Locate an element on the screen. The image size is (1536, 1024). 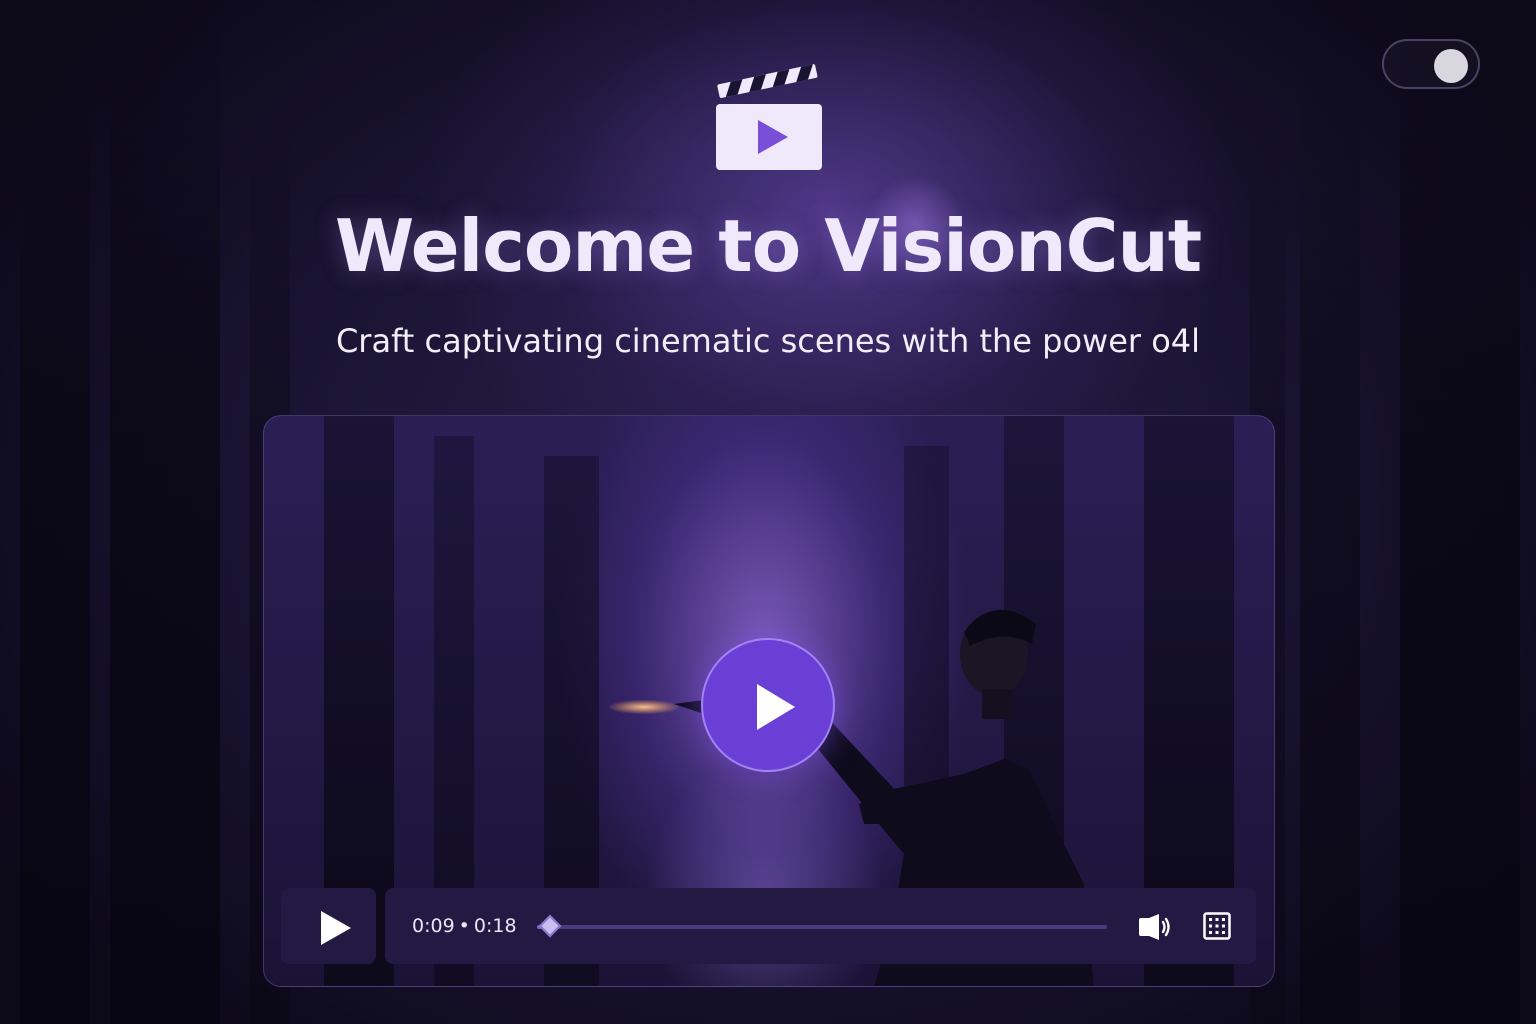
grid-screen-icon is located at coordinates (1217, 926).